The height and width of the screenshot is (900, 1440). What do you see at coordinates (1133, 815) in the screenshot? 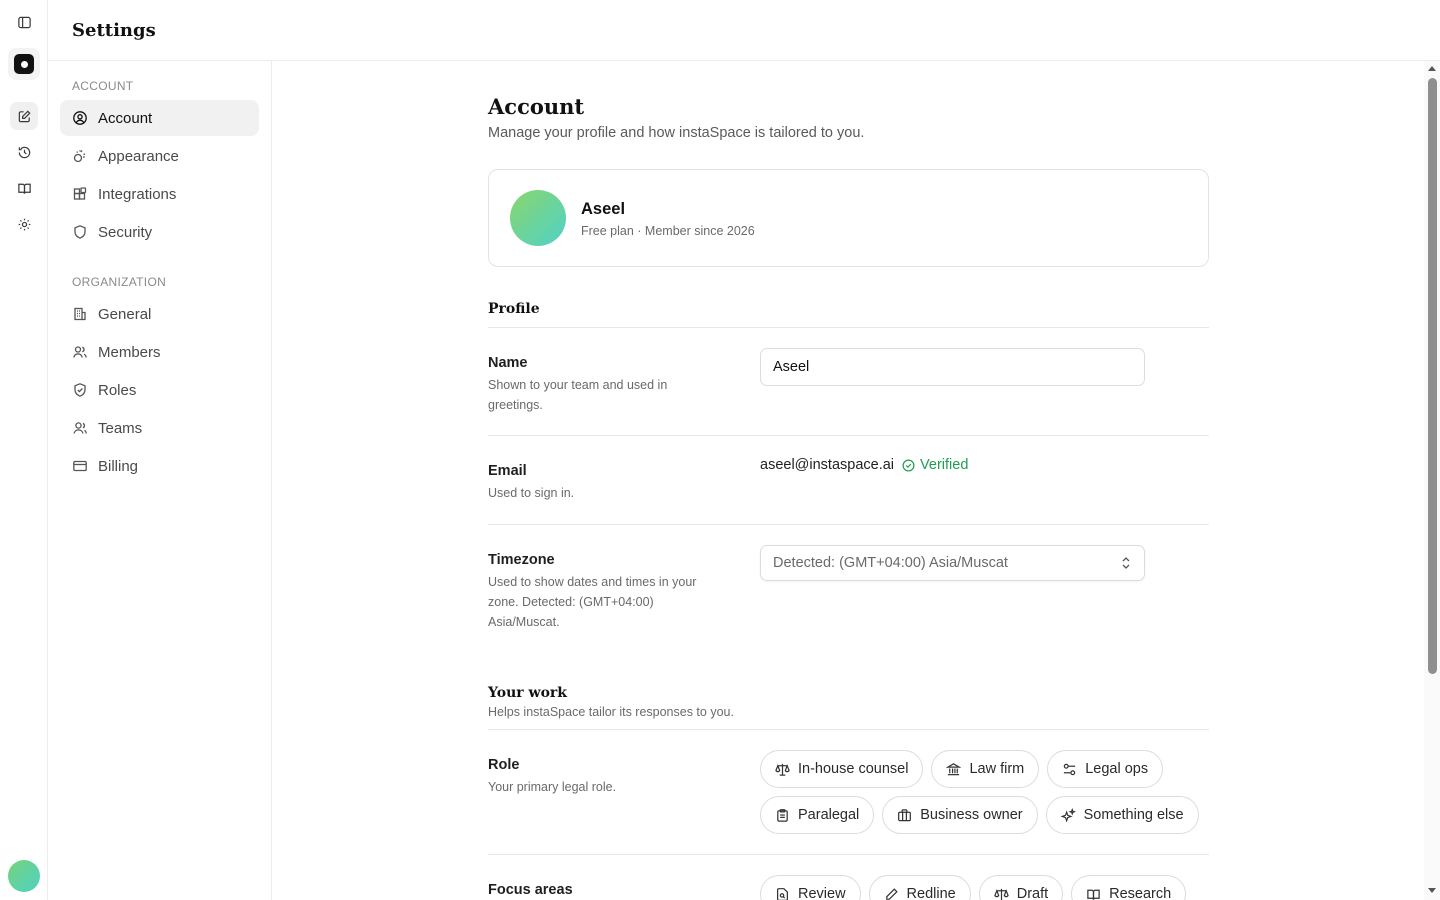
I see `chip-label: Something else` at bounding box center [1133, 815].